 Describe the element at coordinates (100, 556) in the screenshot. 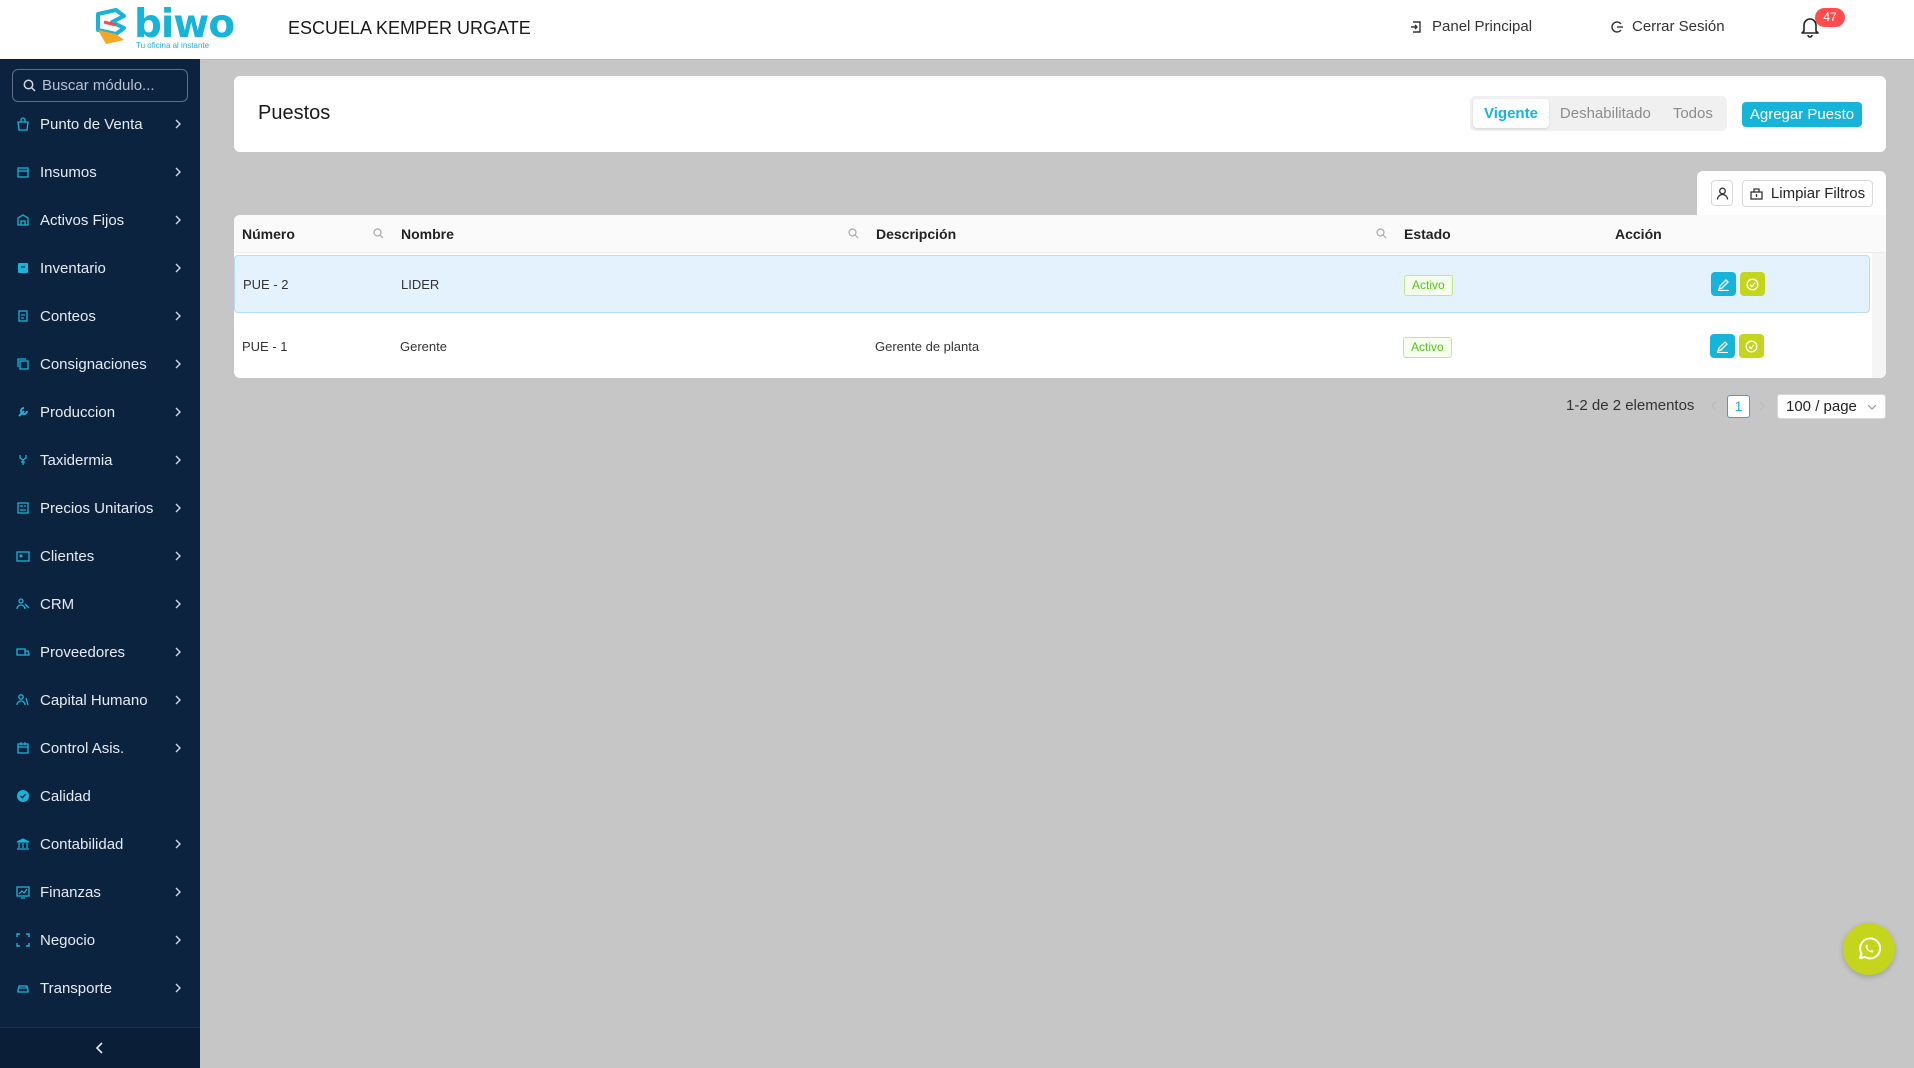

I see `sidebar-item-clientes: Clientes` at that location.